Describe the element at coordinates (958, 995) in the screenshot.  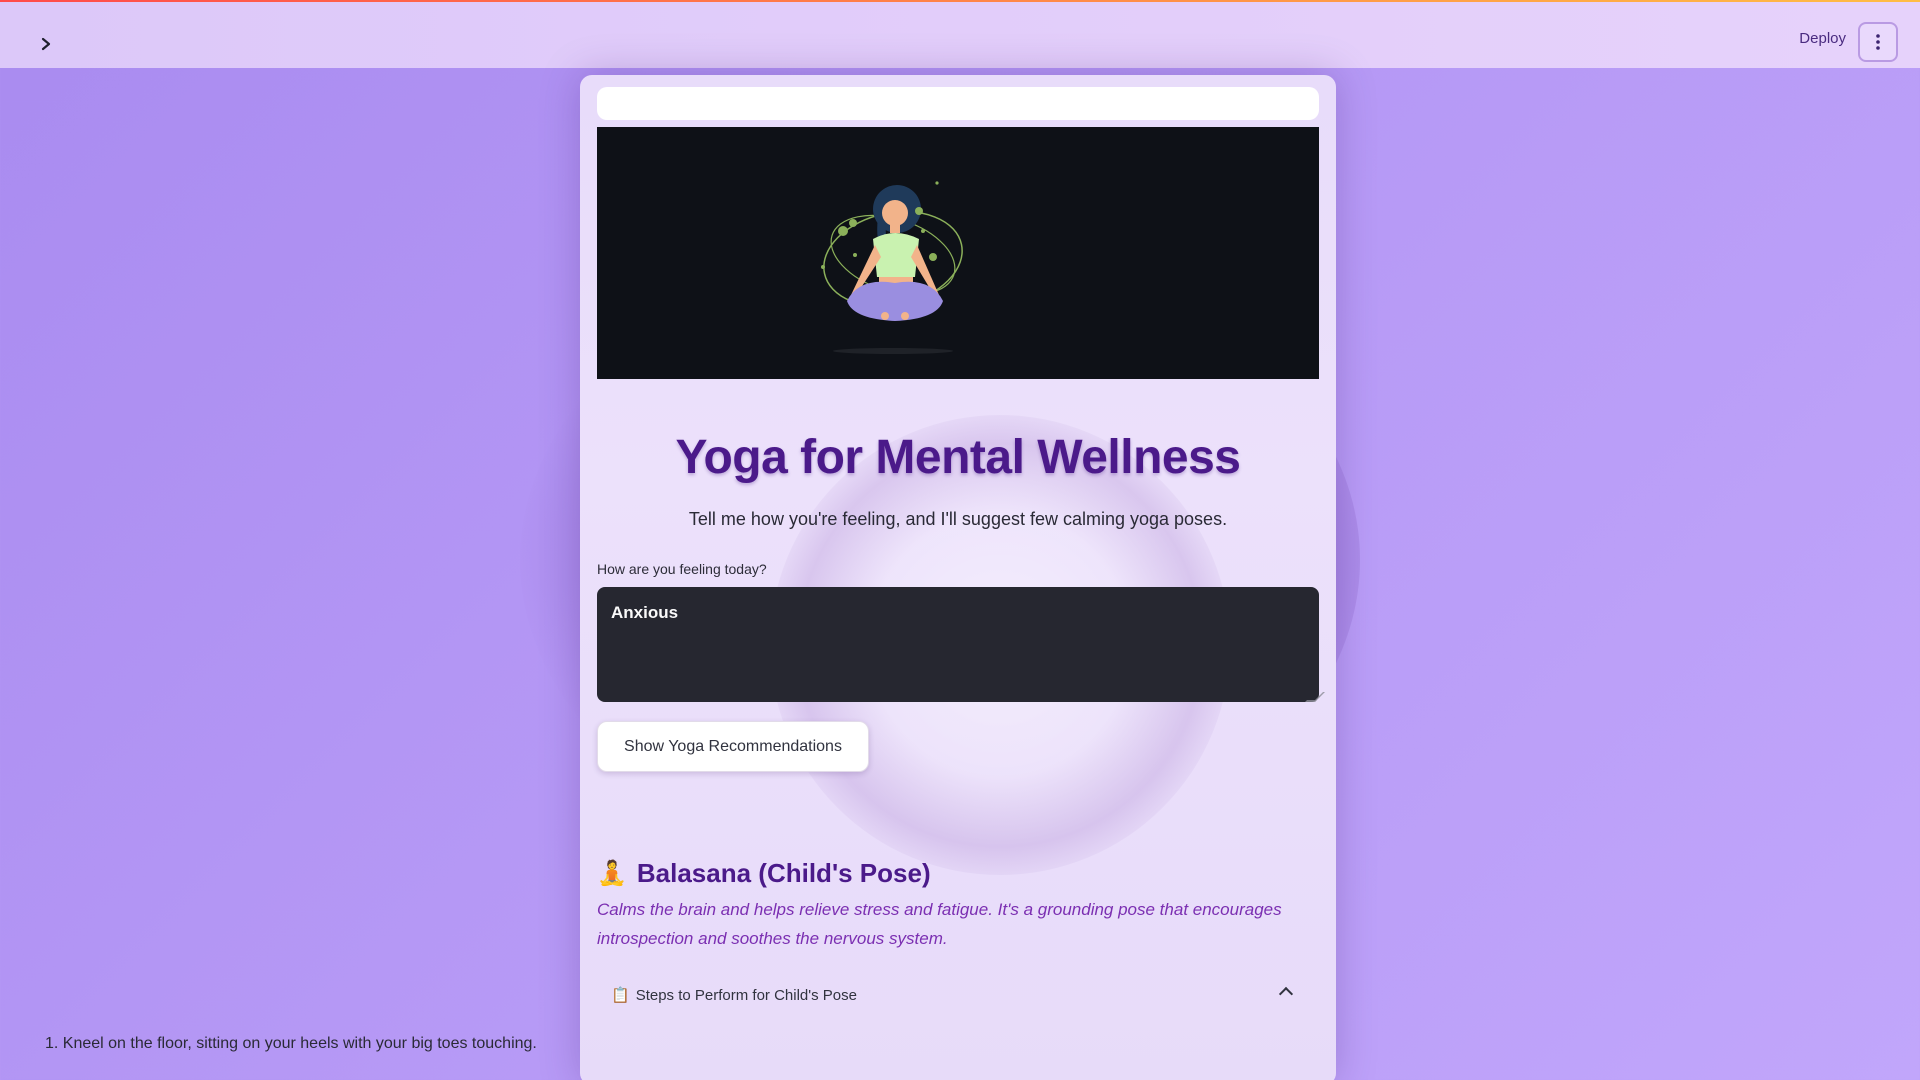
I see `steps-expander: 📋 Steps to Perform for Child's Pose` at that location.